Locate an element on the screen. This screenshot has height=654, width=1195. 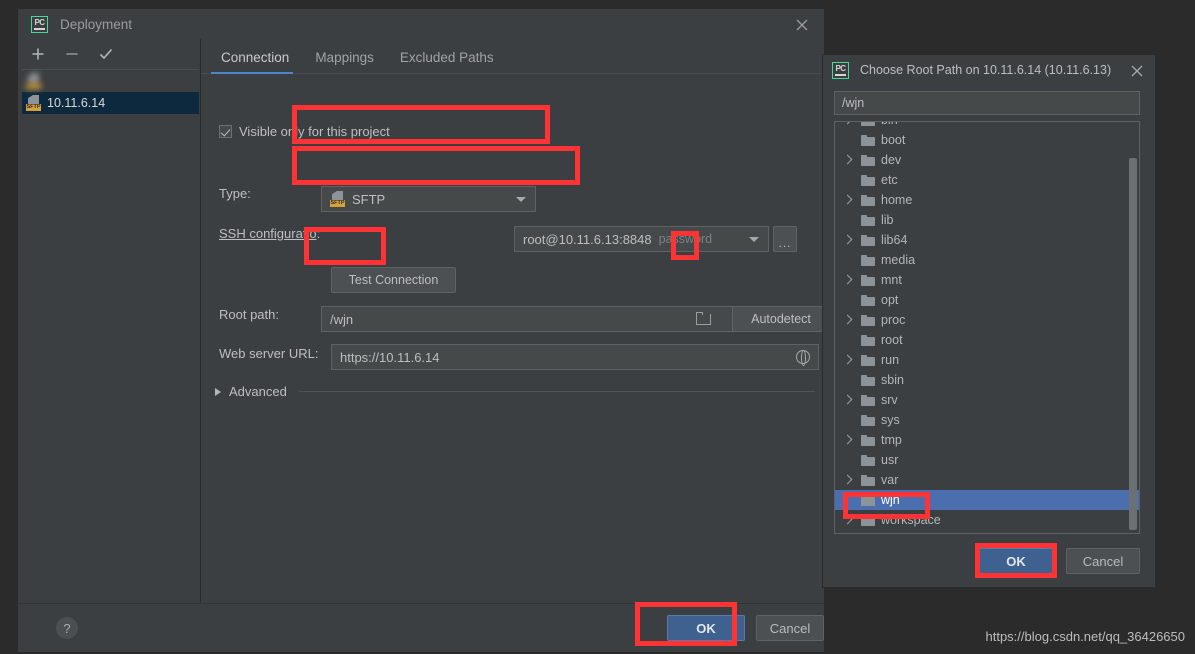
chooser-path-input: /wjn is located at coordinates (987, 103).